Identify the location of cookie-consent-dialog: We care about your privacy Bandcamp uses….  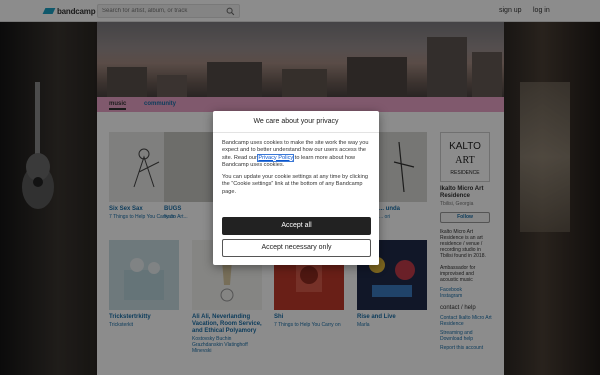
(296, 188).